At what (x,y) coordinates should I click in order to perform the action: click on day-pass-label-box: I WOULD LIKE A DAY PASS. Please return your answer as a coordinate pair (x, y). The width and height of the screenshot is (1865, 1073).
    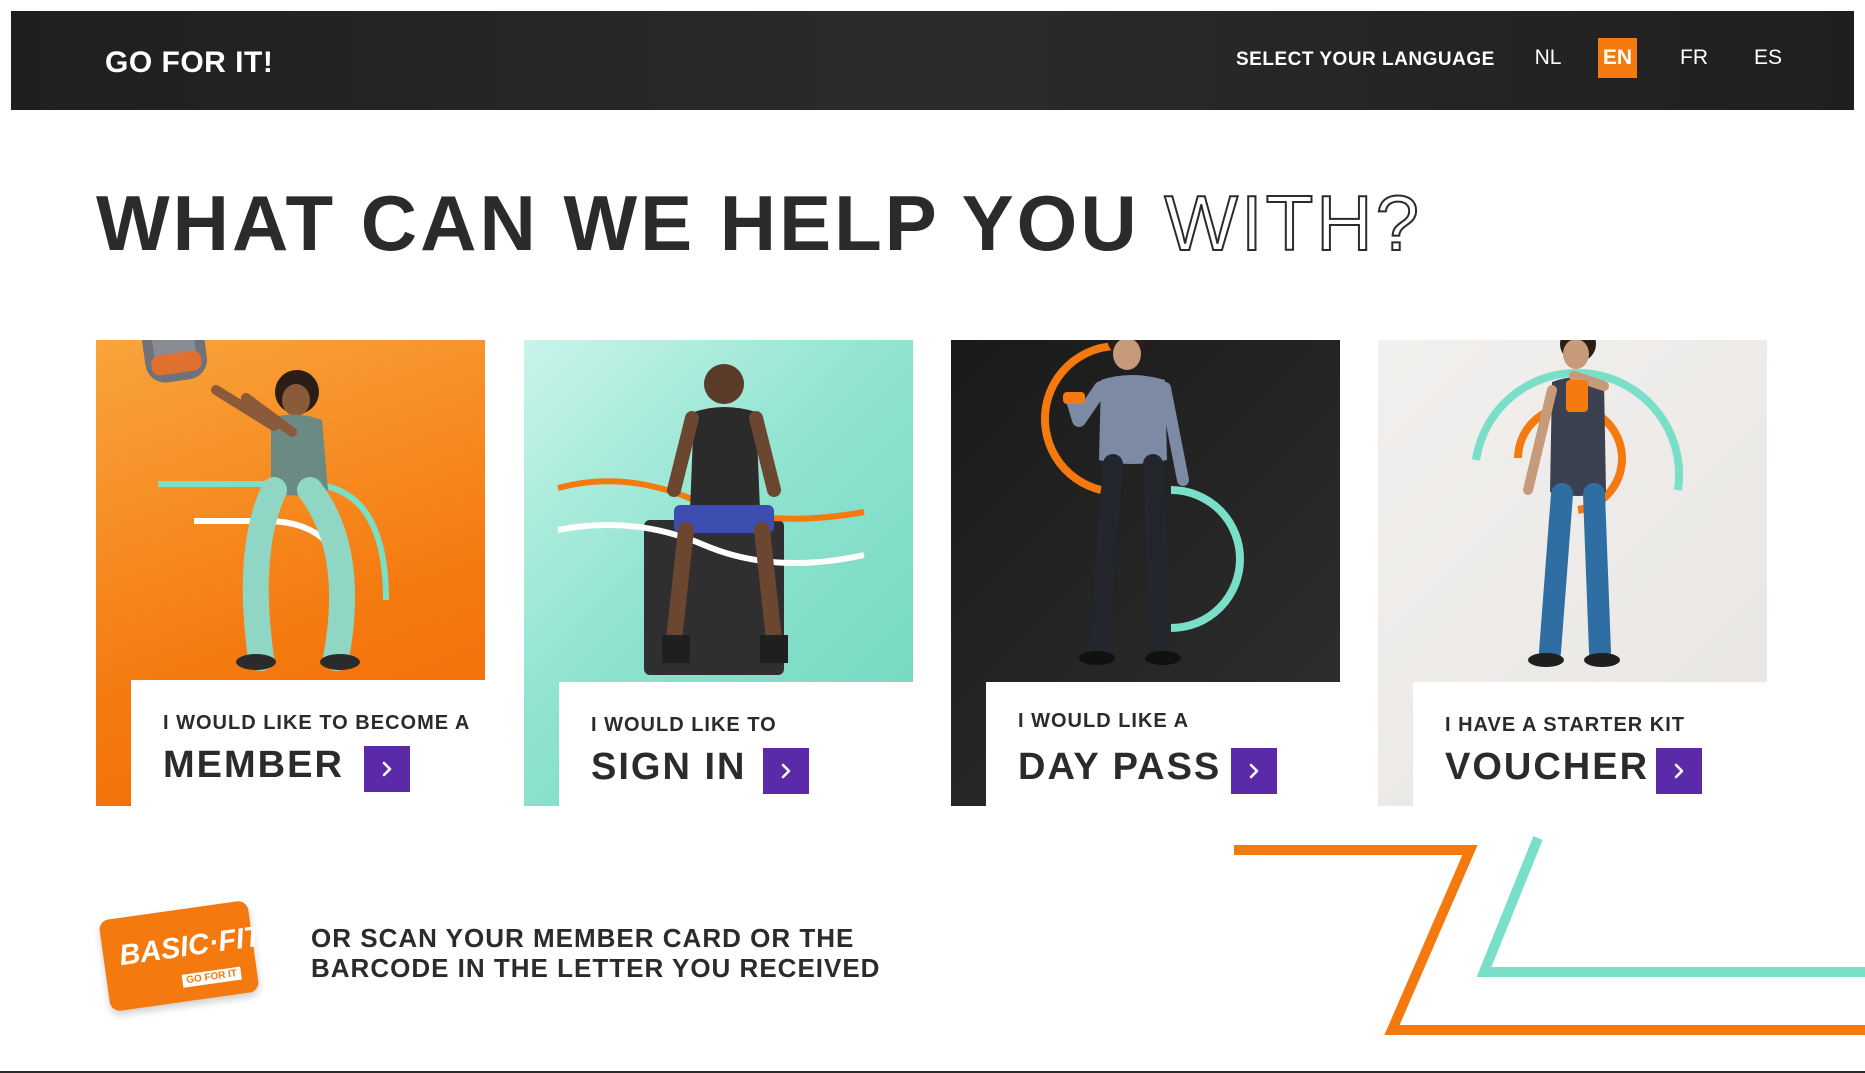
    Looking at the image, I should click on (1163, 744).